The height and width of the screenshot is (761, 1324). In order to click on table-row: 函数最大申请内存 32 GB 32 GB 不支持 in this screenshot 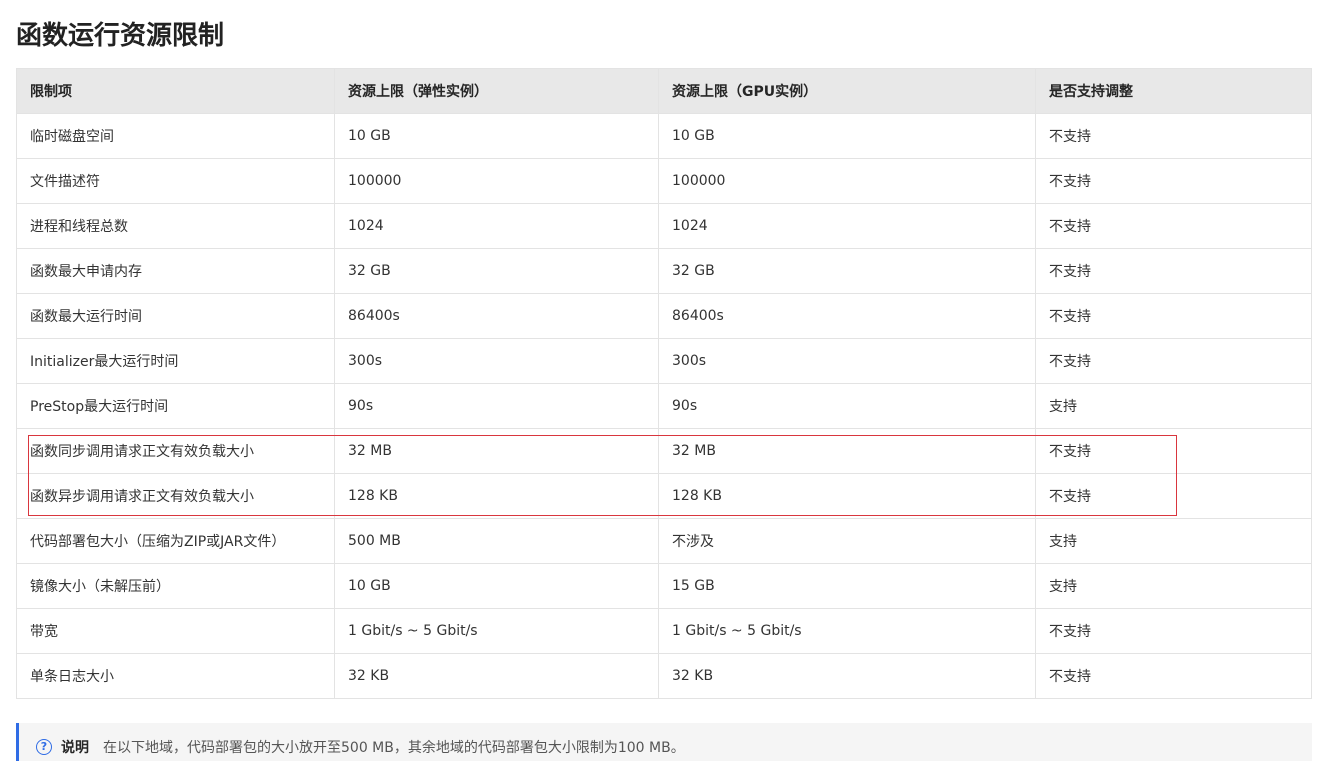, I will do `click(664, 271)`.